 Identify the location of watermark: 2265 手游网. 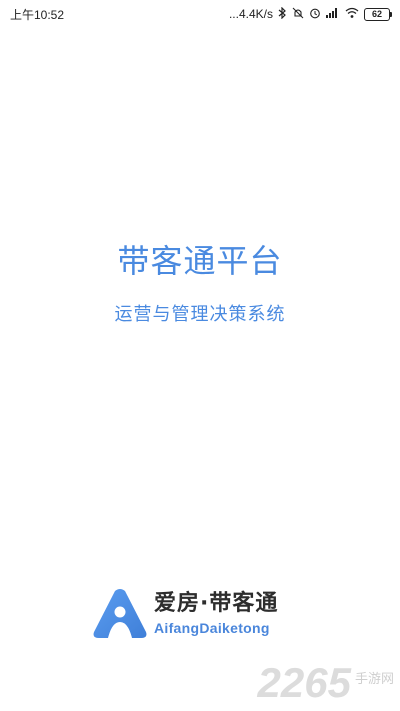
(325, 682).